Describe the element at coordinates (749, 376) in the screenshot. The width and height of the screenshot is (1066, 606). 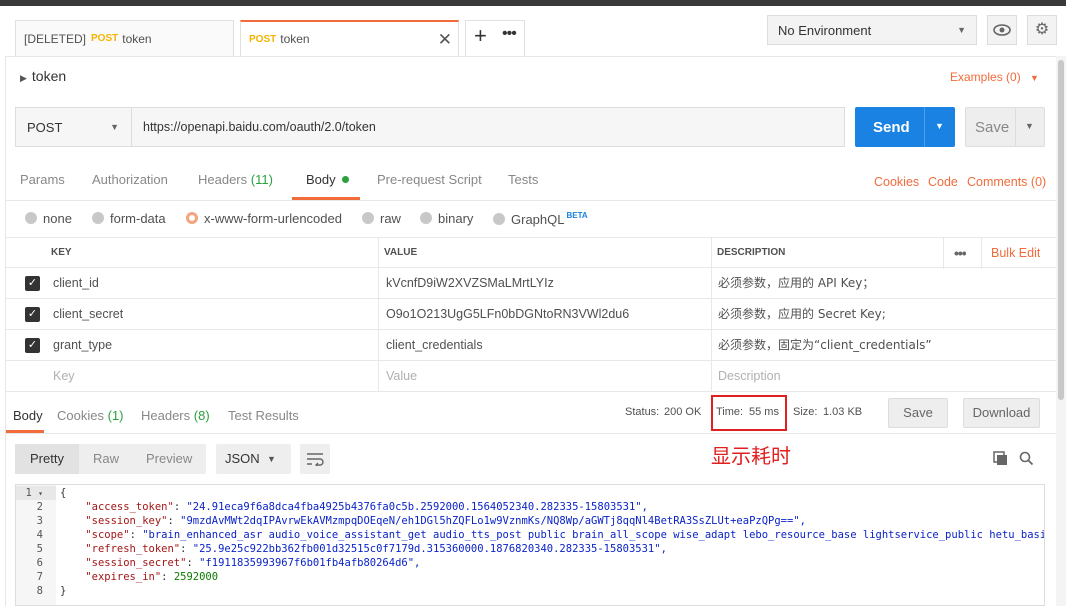
I see `description-placeholder: Description` at that location.